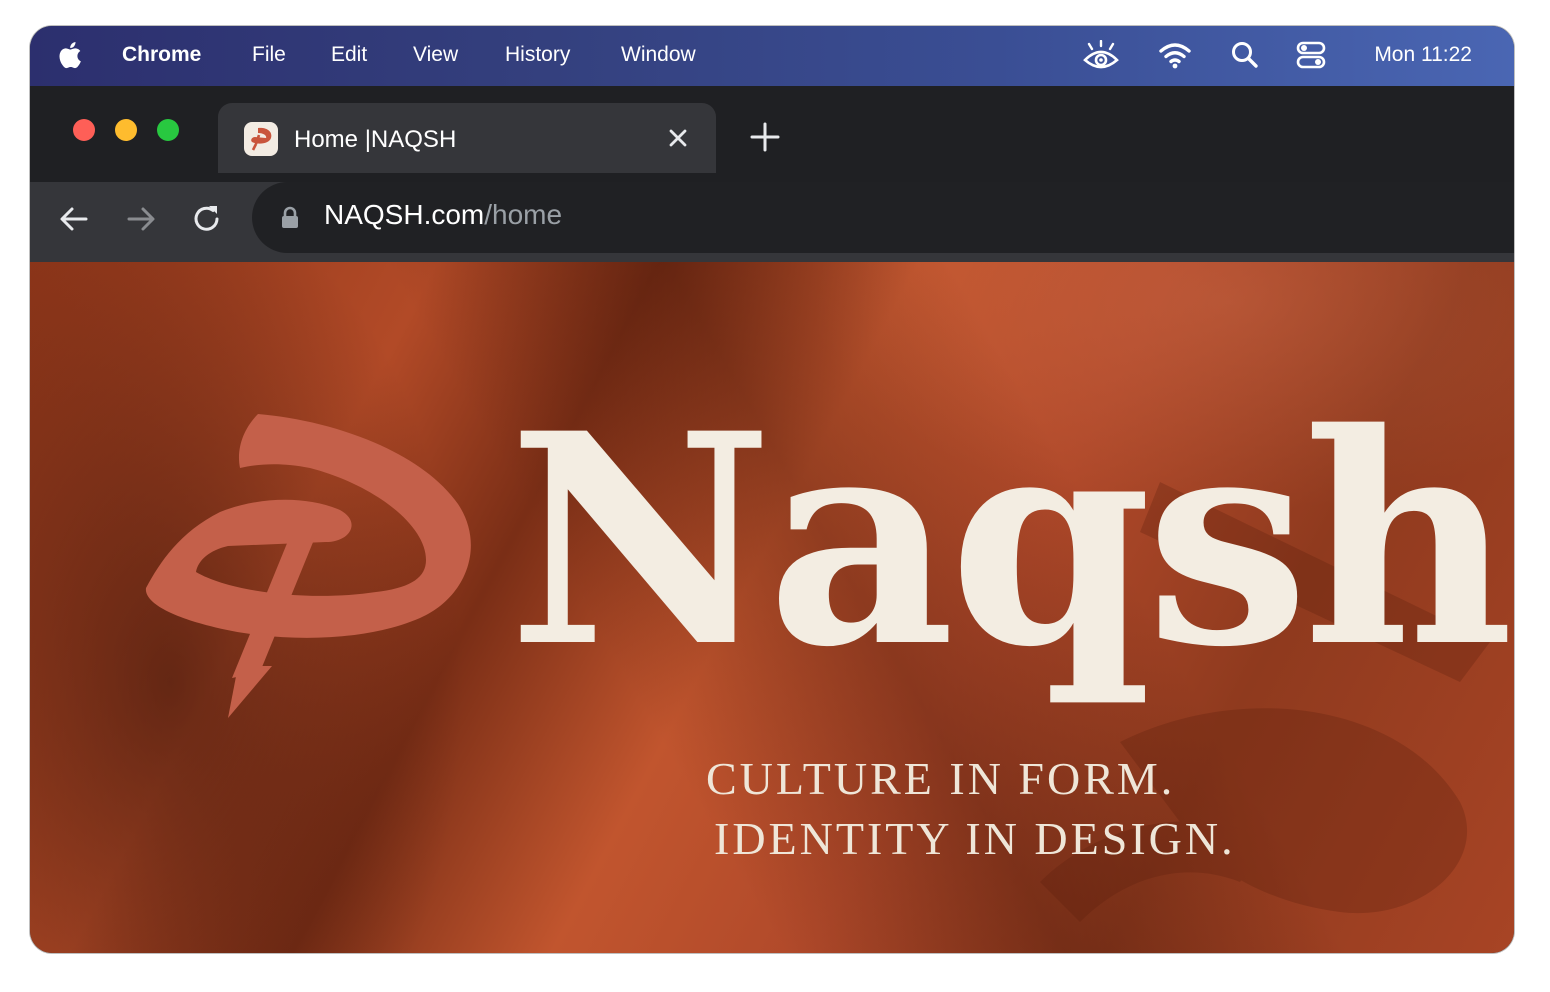  Describe the element at coordinates (141, 219) in the screenshot. I see `forward-arrow-icon` at that location.